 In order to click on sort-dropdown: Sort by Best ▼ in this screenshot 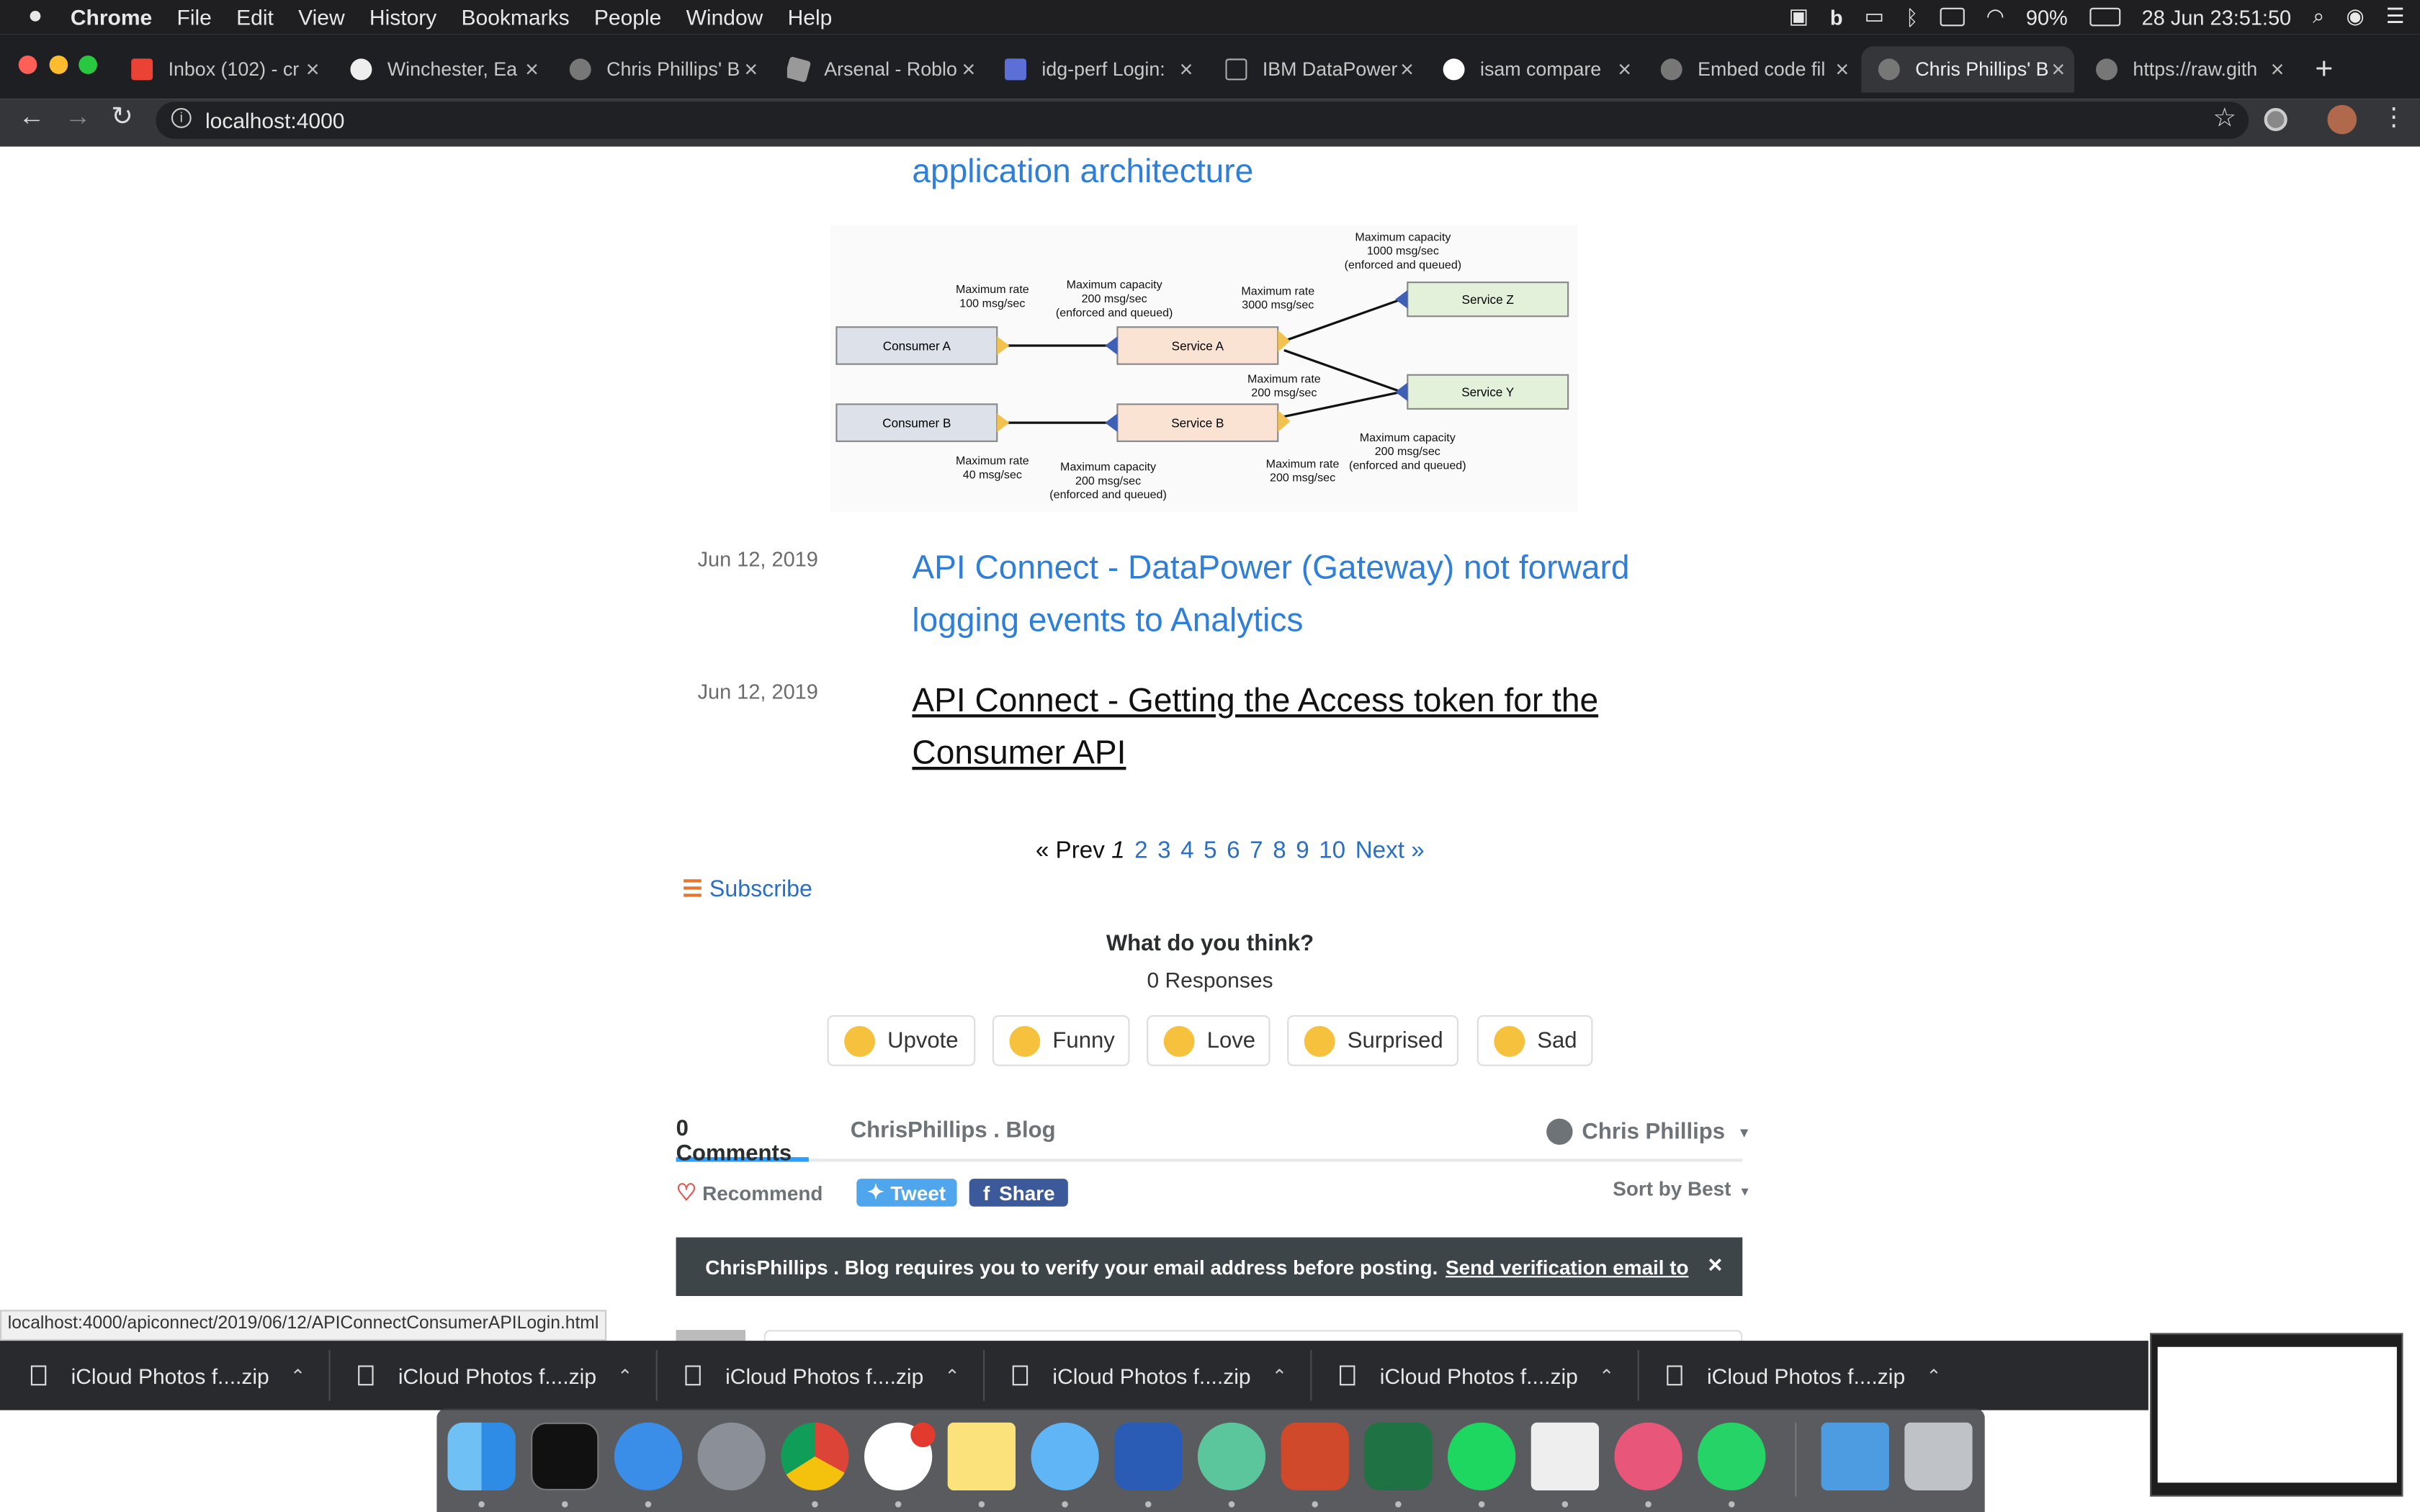, I will do `click(1682, 1188)`.